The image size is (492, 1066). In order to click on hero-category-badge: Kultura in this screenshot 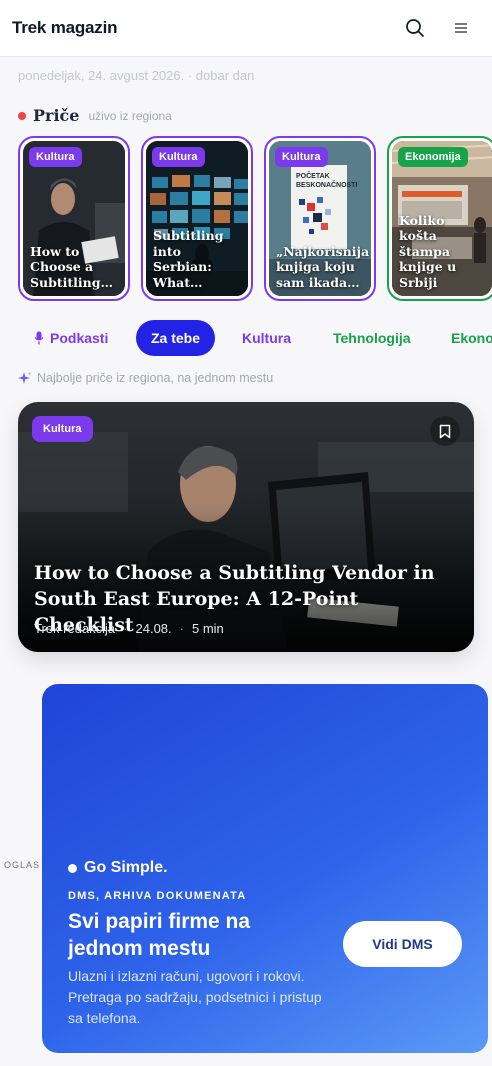, I will do `click(62, 429)`.